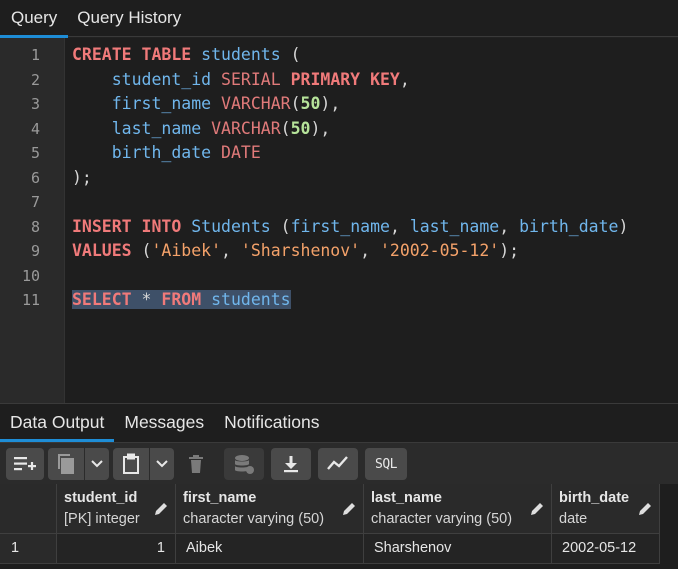 This screenshot has height=569, width=678. What do you see at coordinates (57, 423) in the screenshot?
I see `tab-data-output: Data Output` at bounding box center [57, 423].